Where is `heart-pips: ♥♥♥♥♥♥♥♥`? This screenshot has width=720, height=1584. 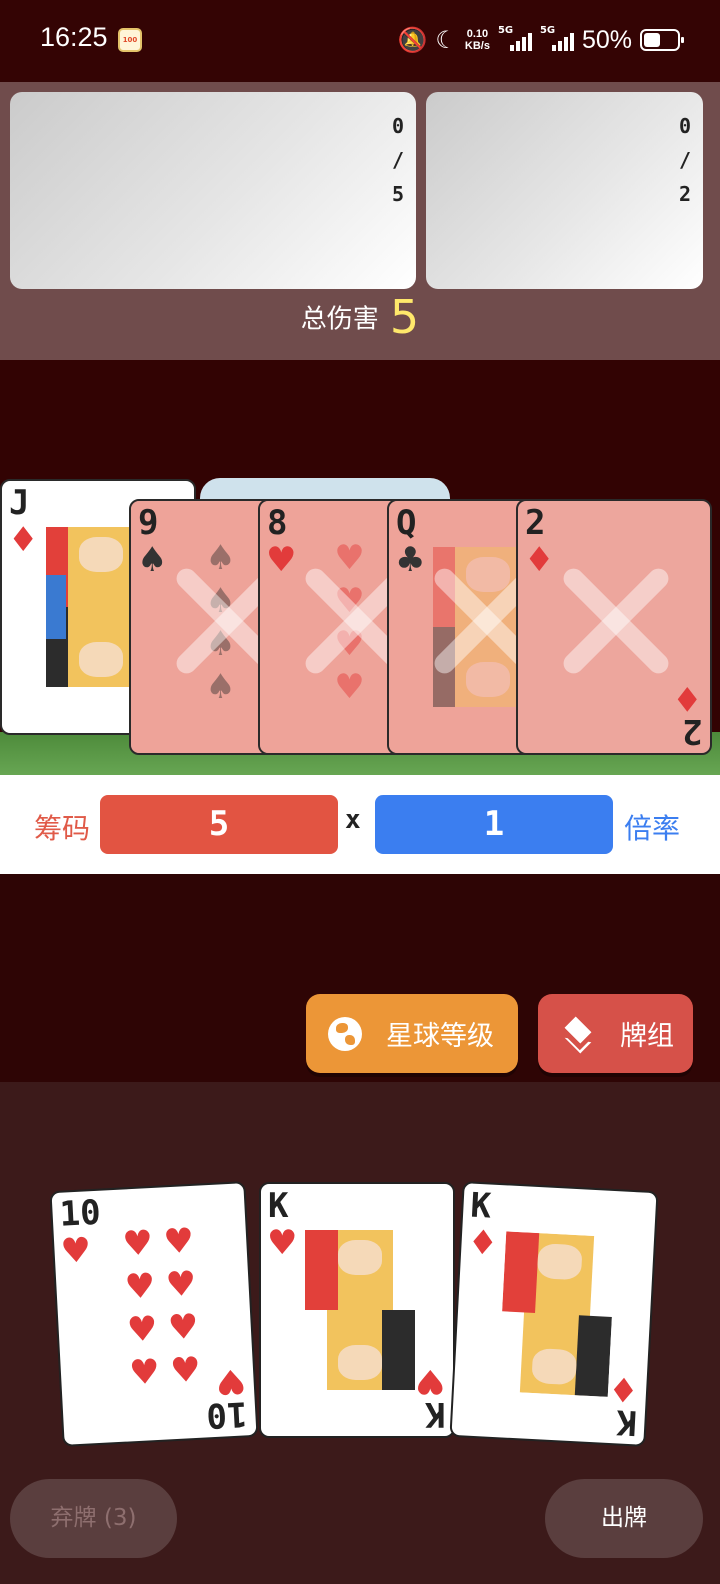 heart-pips: ♥♥♥♥♥♥♥♥ is located at coordinates (161, 1307).